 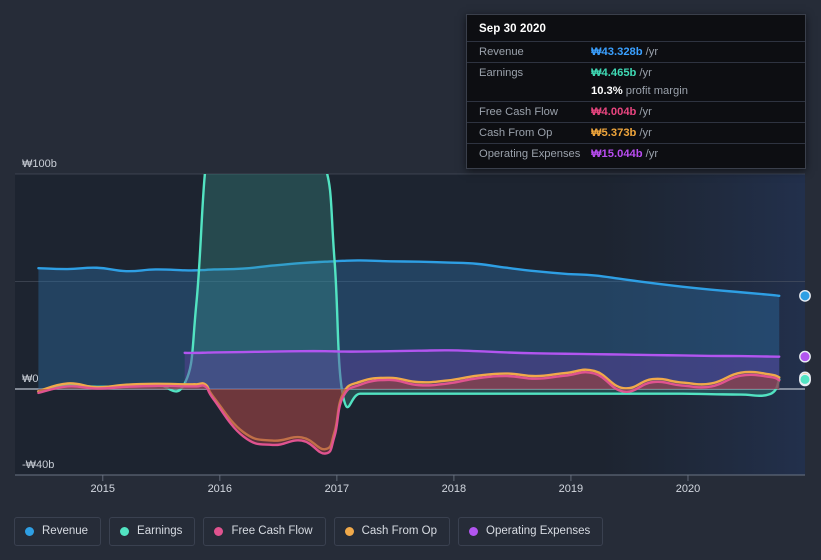 What do you see at coordinates (38, 465) in the screenshot?
I see `y-axis-tick-label: -₩40b` at bounding box center [38, 465].